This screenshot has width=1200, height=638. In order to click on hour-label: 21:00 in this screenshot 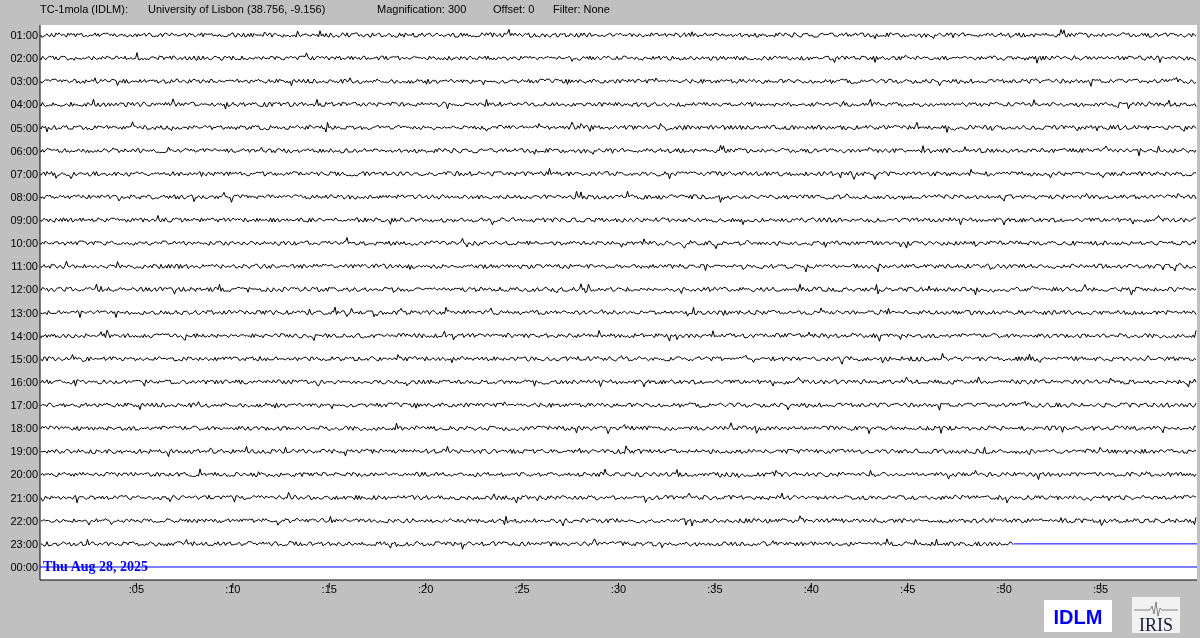, I will do `click(24, 497)`.